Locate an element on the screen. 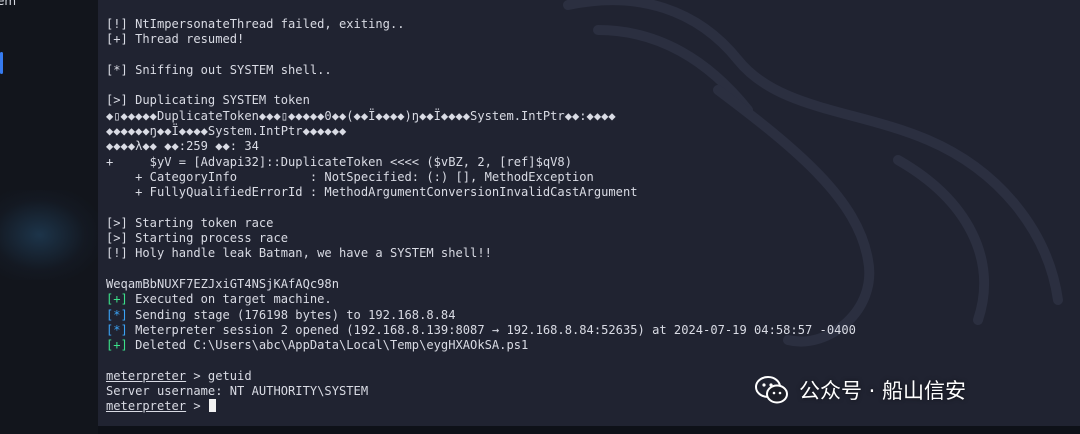 The image size is (1080, 434). desktop-bottom-edge is located at coordinates (589, 430).